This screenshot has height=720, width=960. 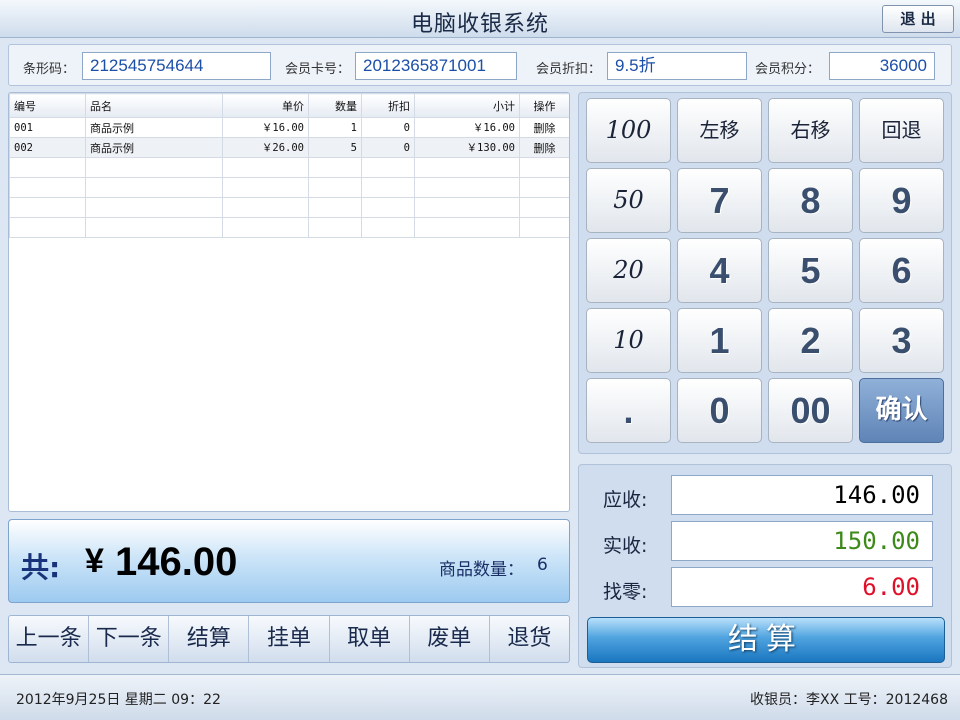 I want to click on total-amount: 146.00, so click(x=176, y=562).